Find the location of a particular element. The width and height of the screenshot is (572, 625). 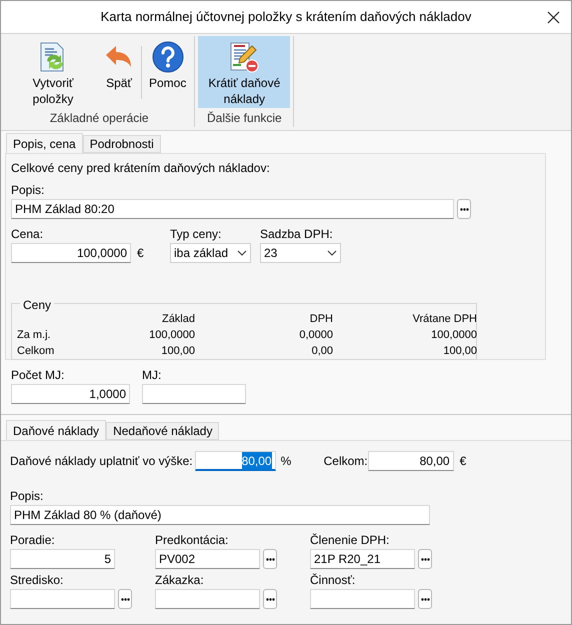

help-icon is located at coordinates (168, 57).